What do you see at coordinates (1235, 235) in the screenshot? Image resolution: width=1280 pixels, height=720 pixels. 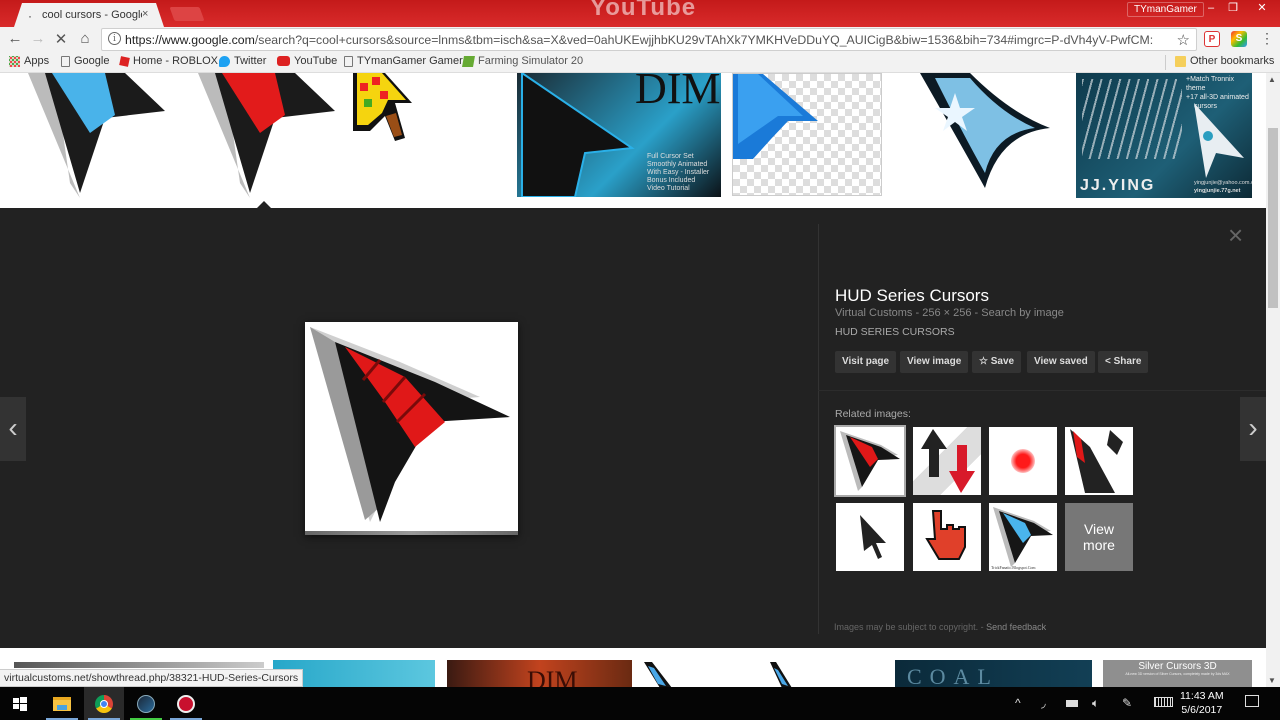 I see `close-viewer-icon: ×` at bounding box center [1235, 235].